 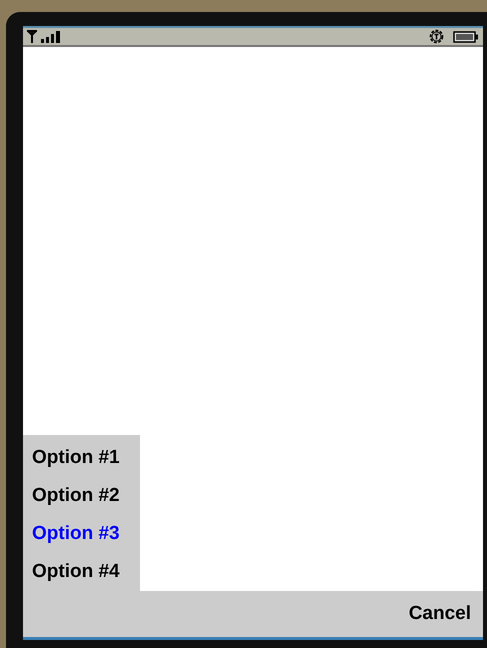 What do you see at coordinates (71, 458) in the screenshot?
I see `menu-item: Option #1` at bounding box center [71, 458].